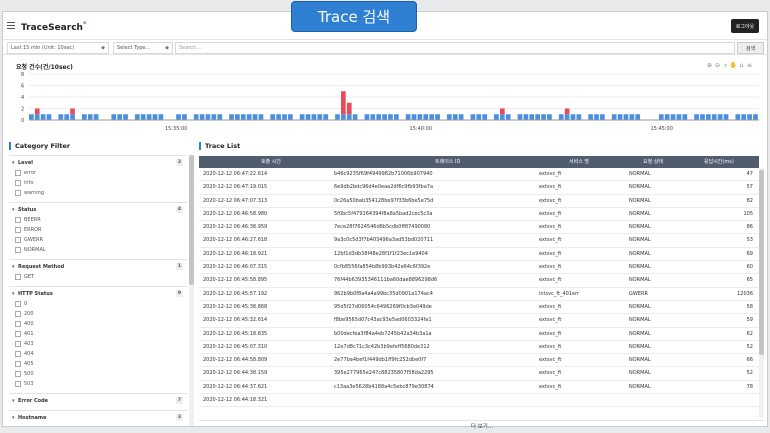  Describe the element at coordinates (99, 304) in the screenshot. I see `category-option: 0` at that location.